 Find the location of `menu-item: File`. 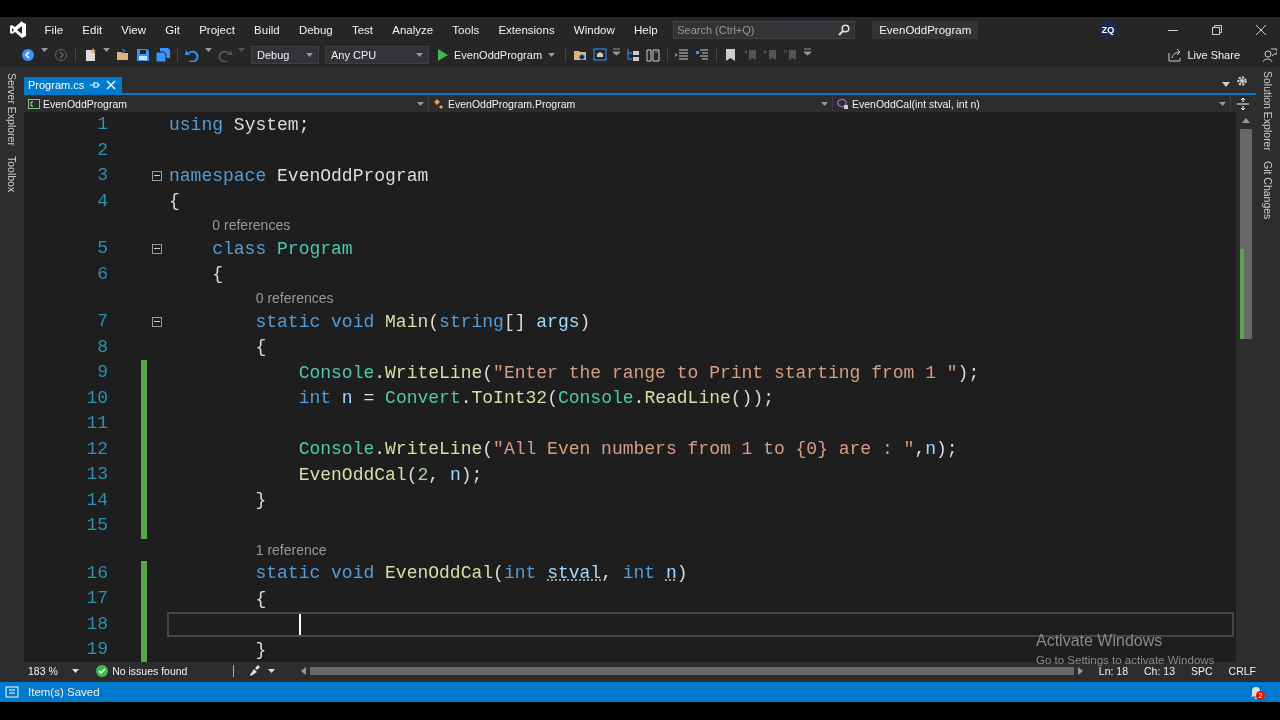

menu-item: File is located at coordinates (54, 30).